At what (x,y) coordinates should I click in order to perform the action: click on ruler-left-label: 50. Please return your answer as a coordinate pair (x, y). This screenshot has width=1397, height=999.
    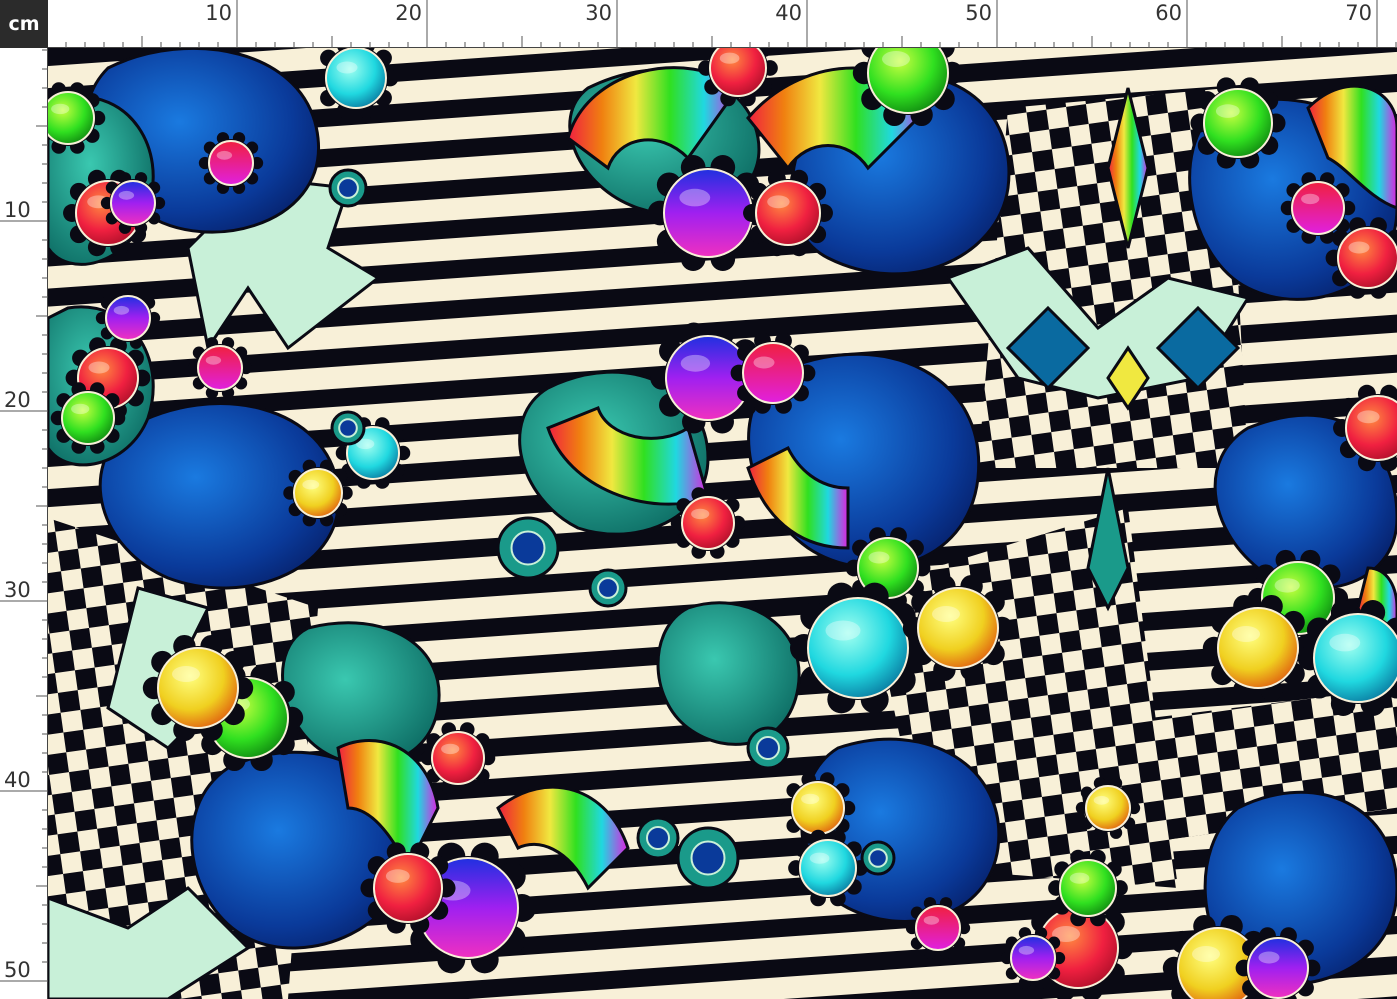
    Looking at the image, I should click on (17, 970).